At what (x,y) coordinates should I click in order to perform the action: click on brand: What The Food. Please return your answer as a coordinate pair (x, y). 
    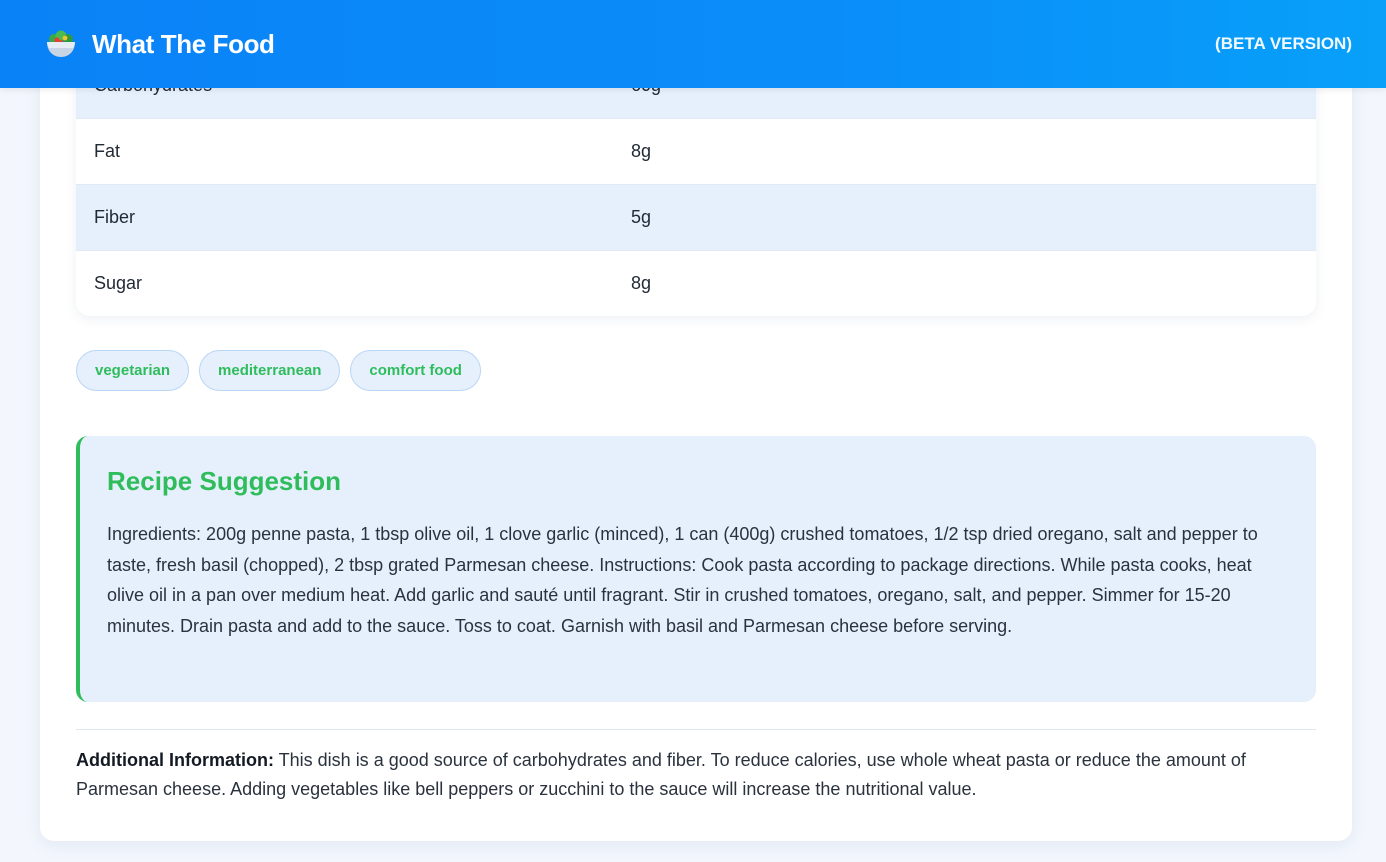
    Looking at the image, I should click on (159, 44).